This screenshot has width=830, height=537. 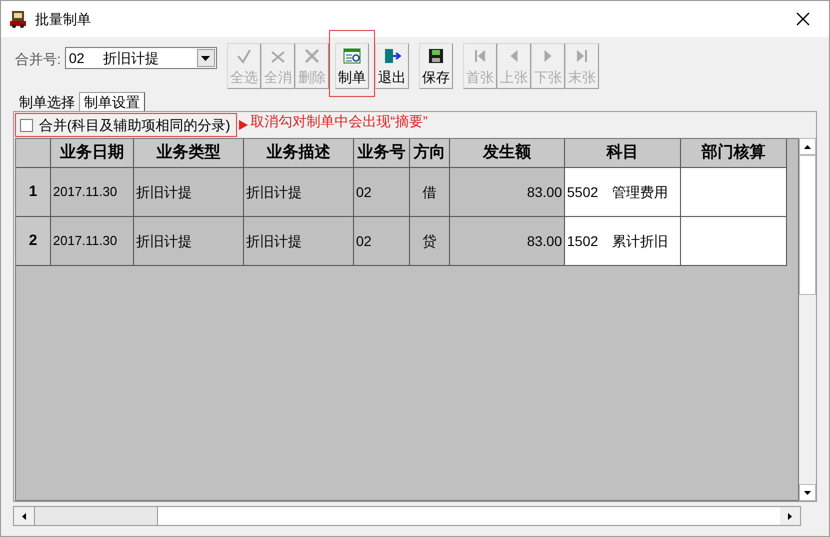 What do you see at coordinates (548, 56) in the screenshot?
I see `next-icon` at bounding box center [548, 56].